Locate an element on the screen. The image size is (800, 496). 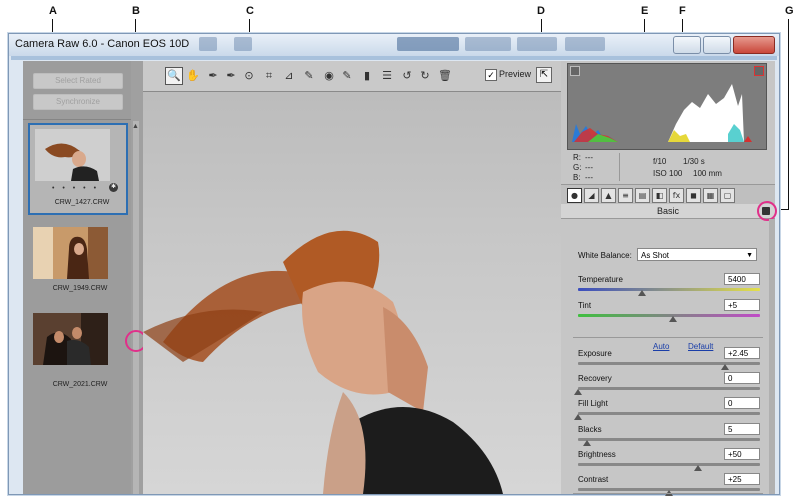
panel-tabs: ● ◢ ▲ ≡ ▤ ◧ fx ◼ ▦ ▢ is located at coordinates (668, 195).